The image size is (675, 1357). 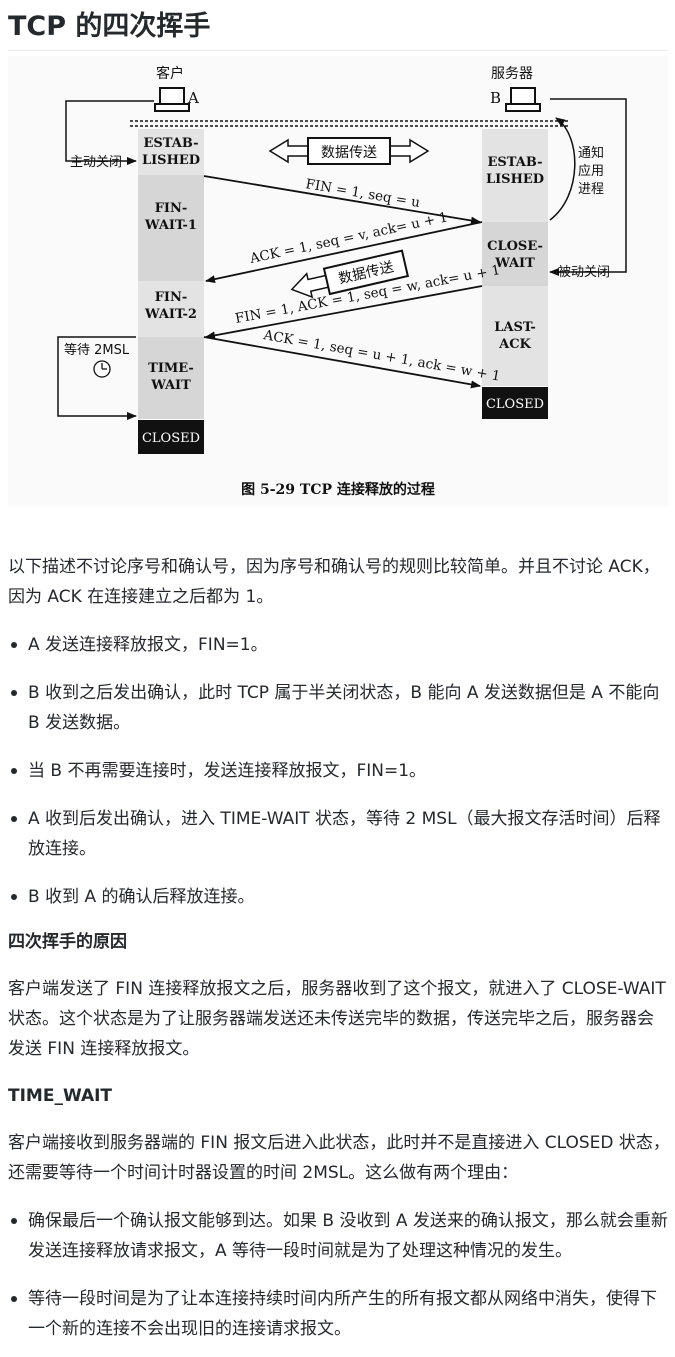 What do you see at coordinates (591, 171) in the screenshot?
I see `notify-app-line: 应用` at bounding box center [591, 171].